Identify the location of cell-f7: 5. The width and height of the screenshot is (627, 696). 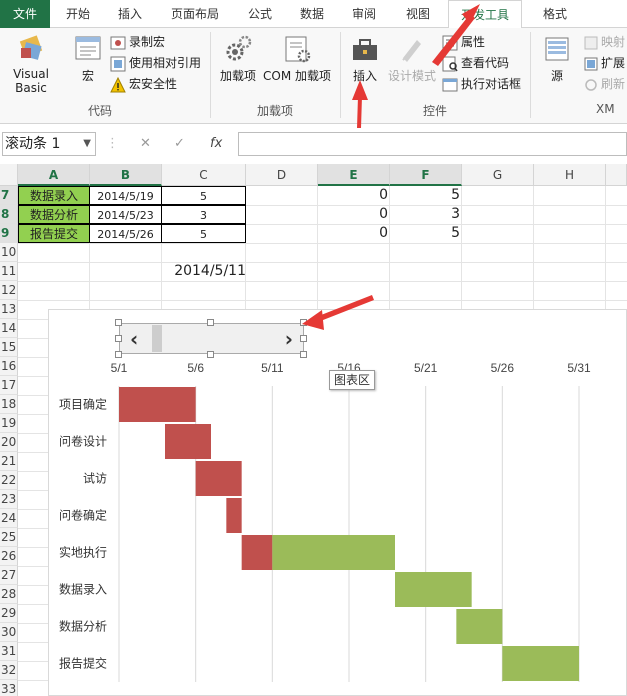
(425, 195).